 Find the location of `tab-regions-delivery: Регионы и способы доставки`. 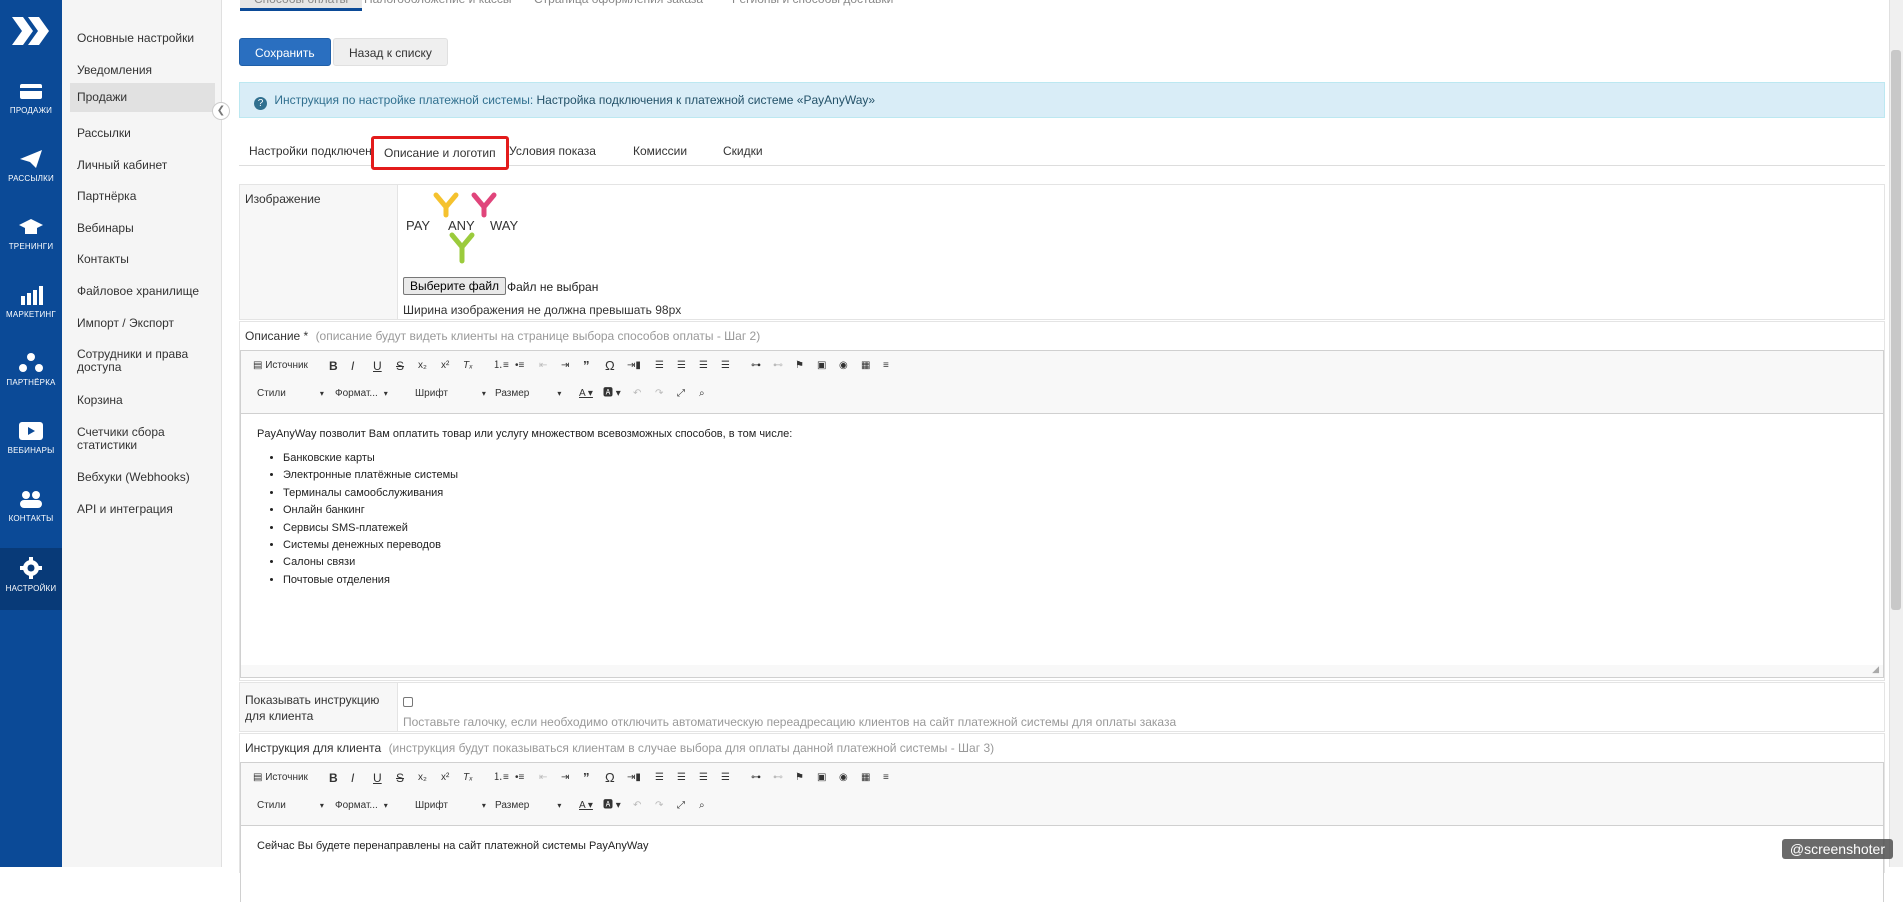

tab-regions-delivery: Регионы и способы доставки is located at coordinates (812, 4).